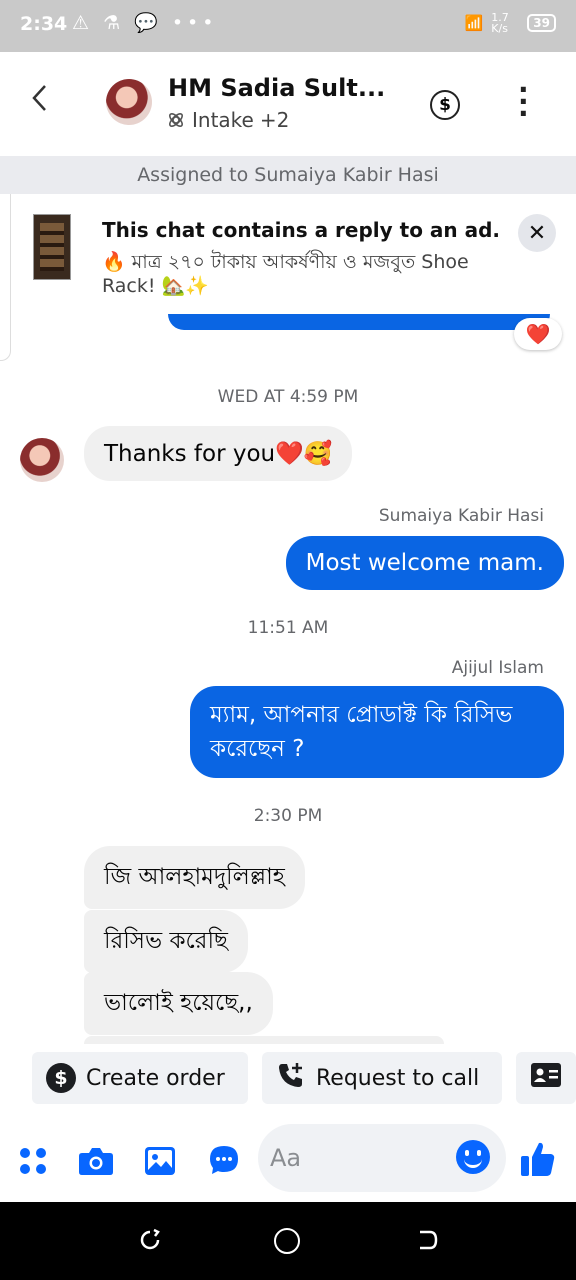  Describe the element at coordinates (61, 1078) in the screenshot. I see `dollar-icon: $` at that location.